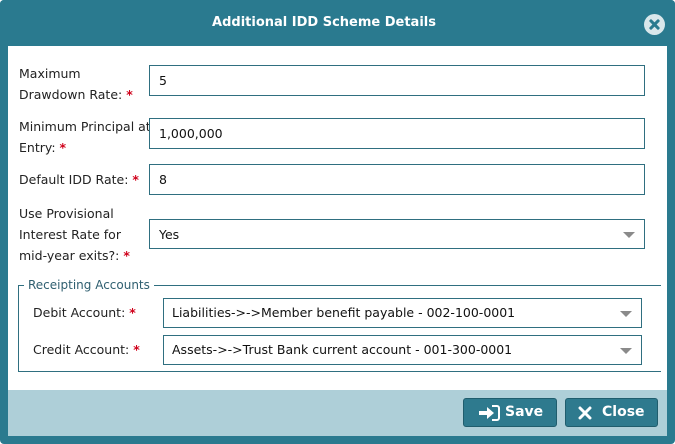 The width and height of the screenshot is (675, 444). I want to click on default-idd-label: Default IDD Rate: *, so click(86, 179).